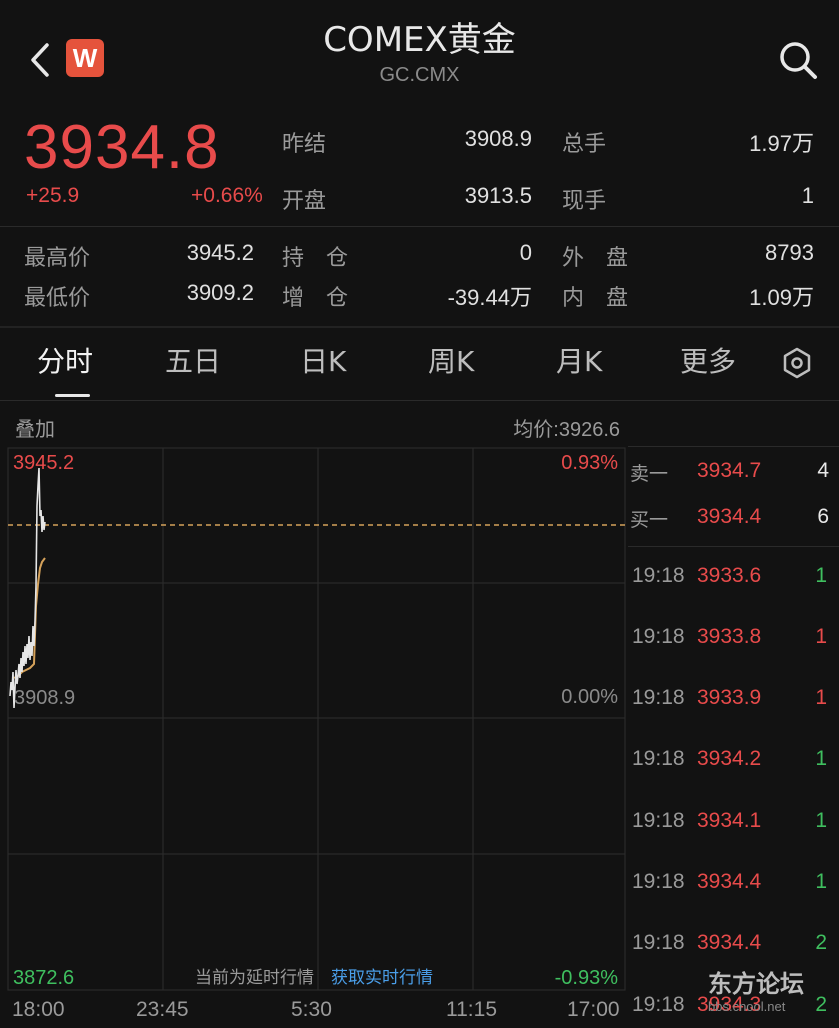  I want to click on ask-row: 卖一 3934.7 4, so click(732, 474).